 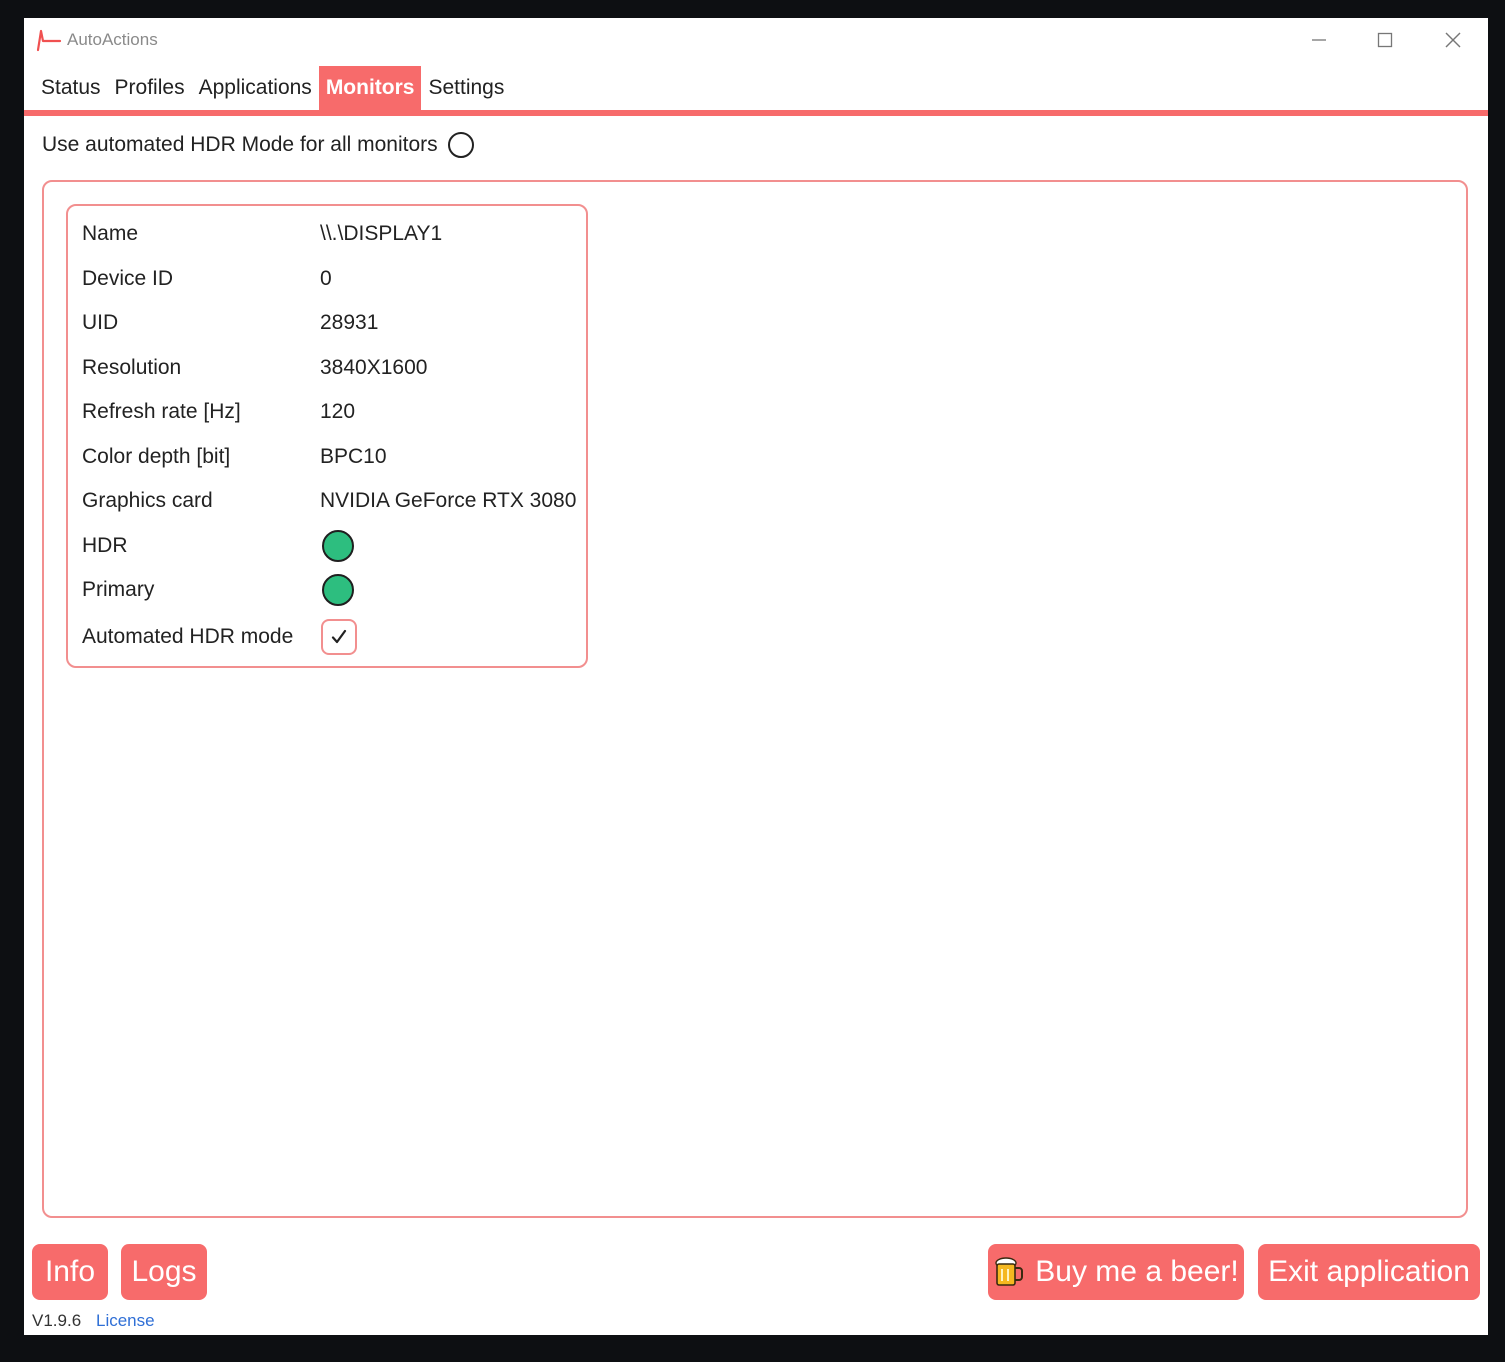 What do you see at coordinates (164, 1272) in the screenshot?
I see `logs-button: Logs` at bounding box center [164, 1272].